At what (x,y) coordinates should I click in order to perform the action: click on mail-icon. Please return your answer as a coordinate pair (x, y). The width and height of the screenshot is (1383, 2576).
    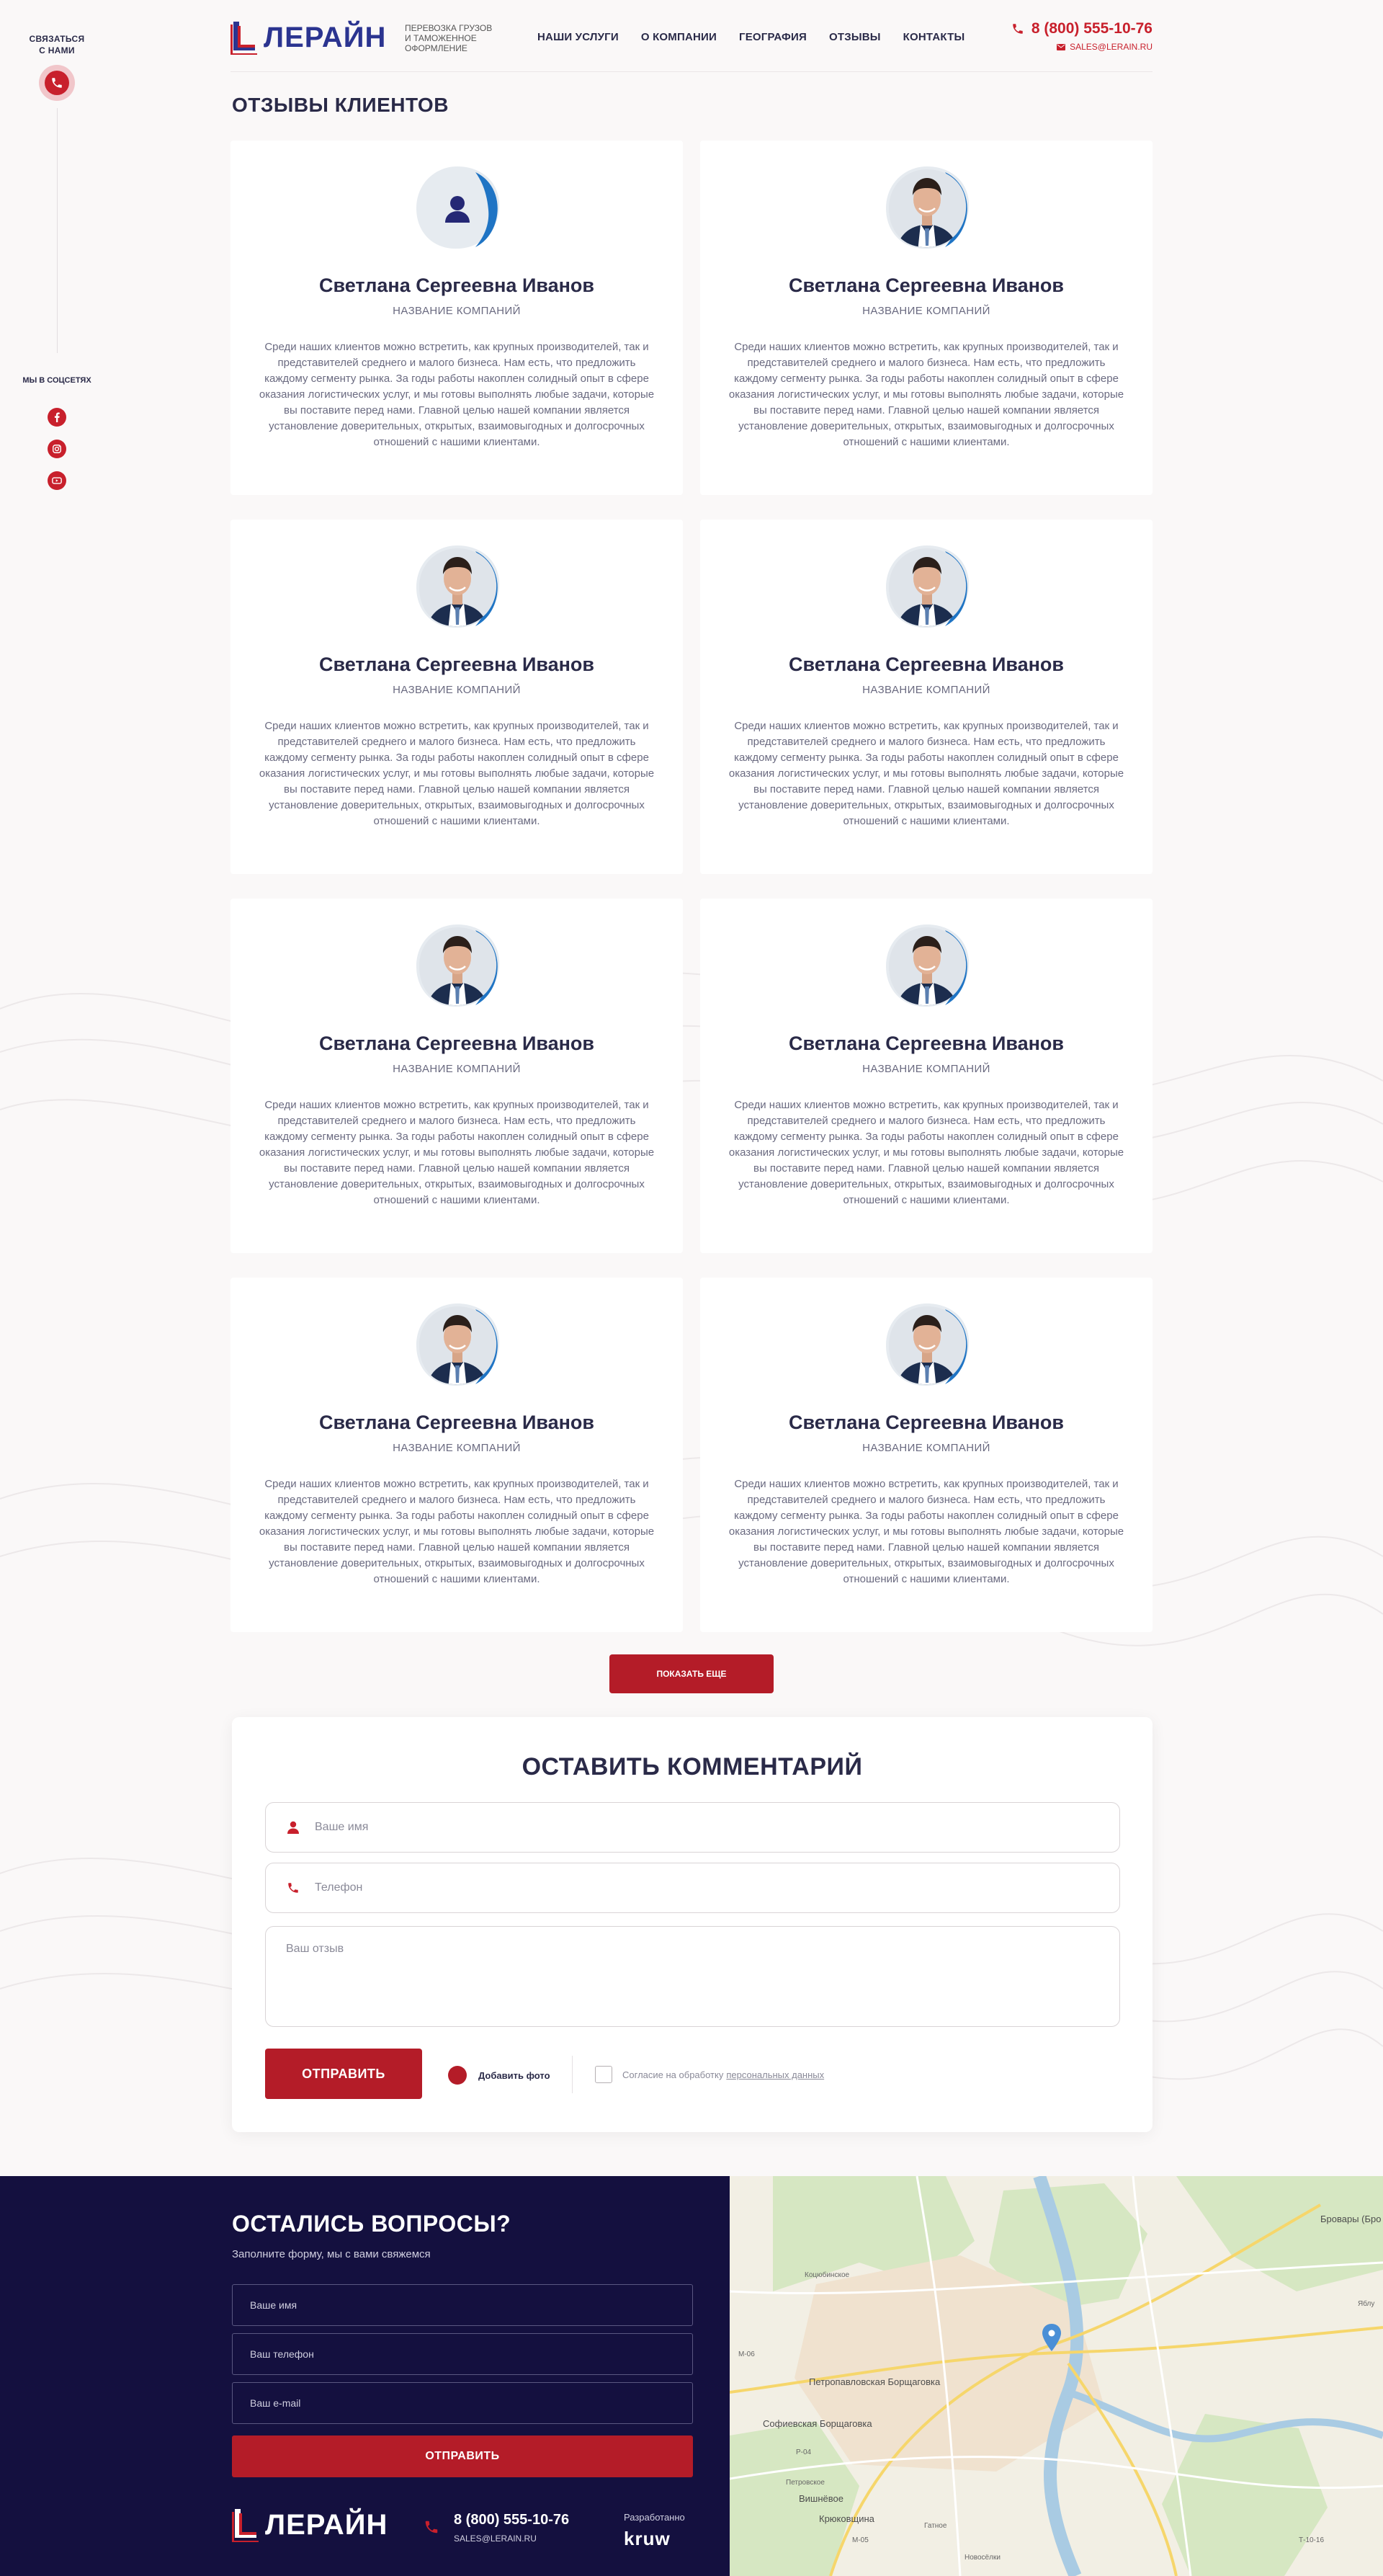
    Looking at the image, I should click on (1061, 46).